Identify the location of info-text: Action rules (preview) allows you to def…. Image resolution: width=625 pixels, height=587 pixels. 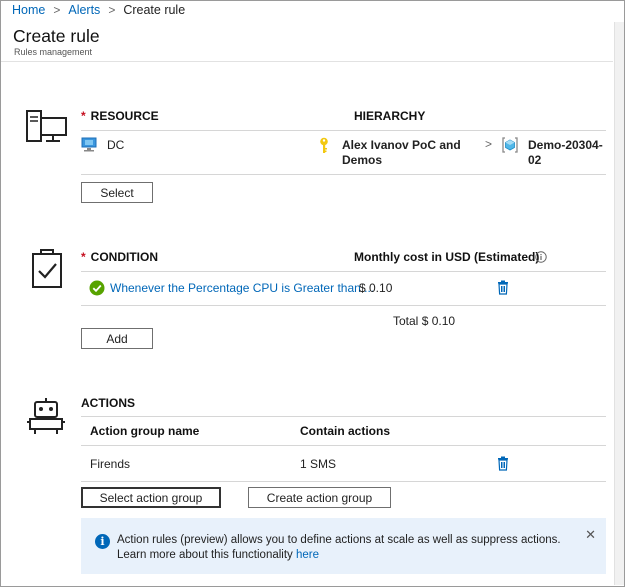
(344, 547).